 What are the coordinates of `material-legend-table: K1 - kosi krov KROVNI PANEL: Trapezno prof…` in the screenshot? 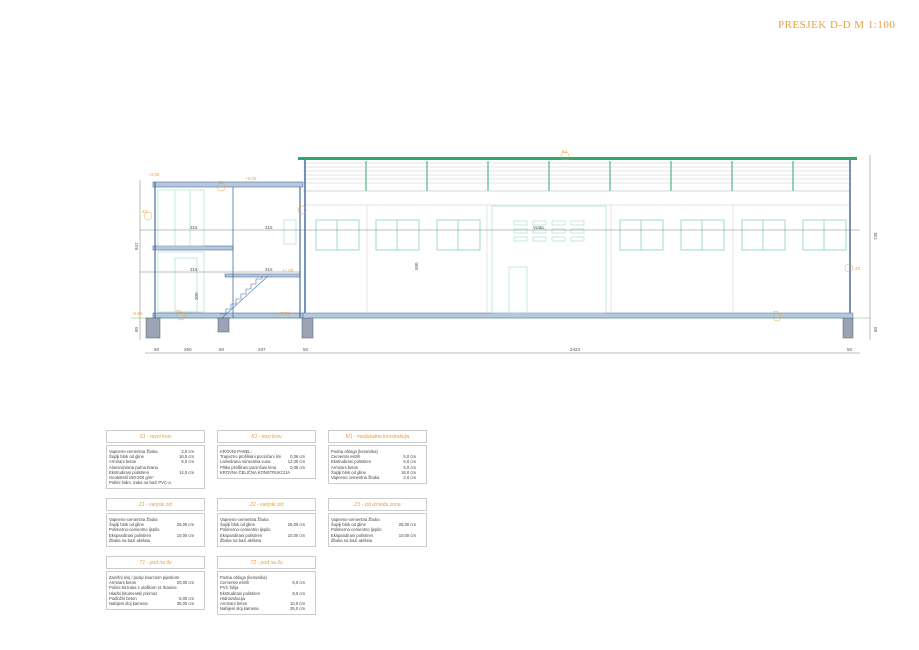 It's located at (266, 455).